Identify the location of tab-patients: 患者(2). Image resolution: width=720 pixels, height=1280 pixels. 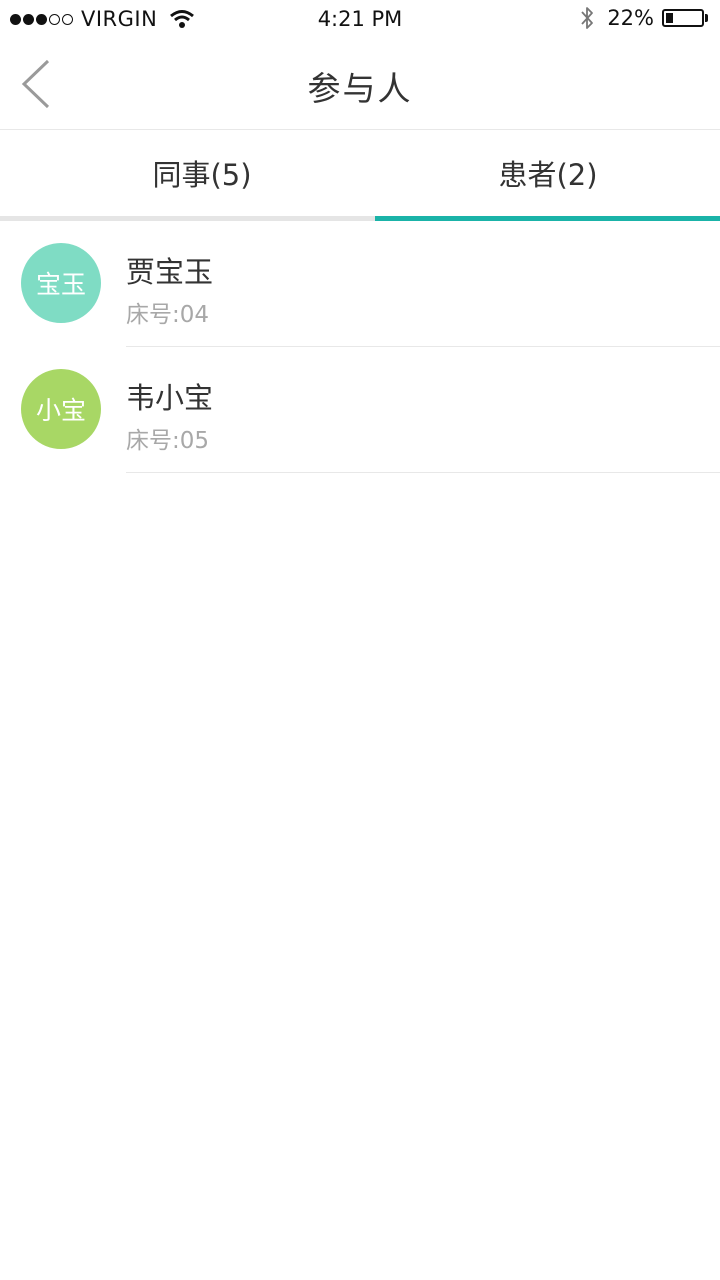
(544, 172).